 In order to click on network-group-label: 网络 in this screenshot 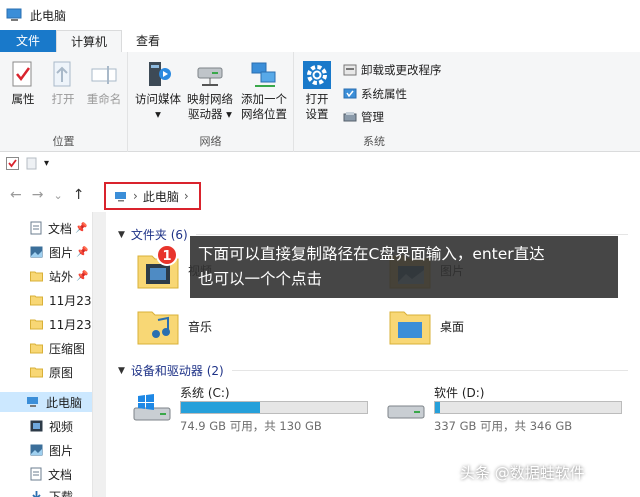, I will do `click(210, 141)`.